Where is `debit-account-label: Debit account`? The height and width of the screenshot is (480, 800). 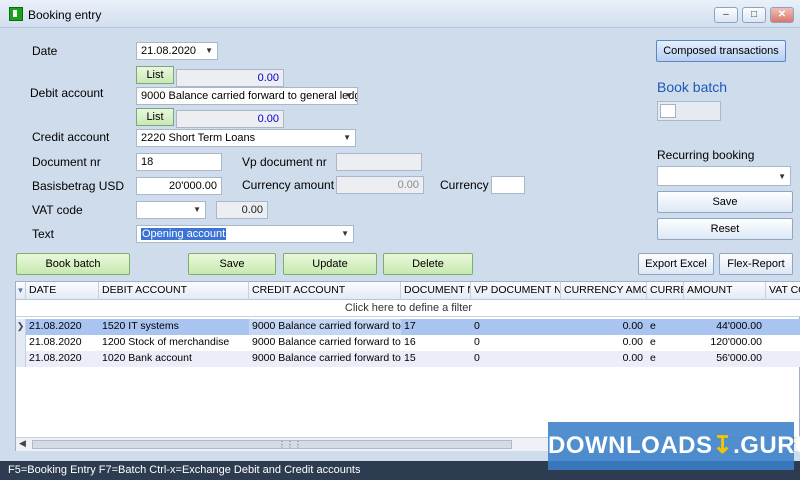
debit-account-label: Debit account is located at coordinates (67, 93).